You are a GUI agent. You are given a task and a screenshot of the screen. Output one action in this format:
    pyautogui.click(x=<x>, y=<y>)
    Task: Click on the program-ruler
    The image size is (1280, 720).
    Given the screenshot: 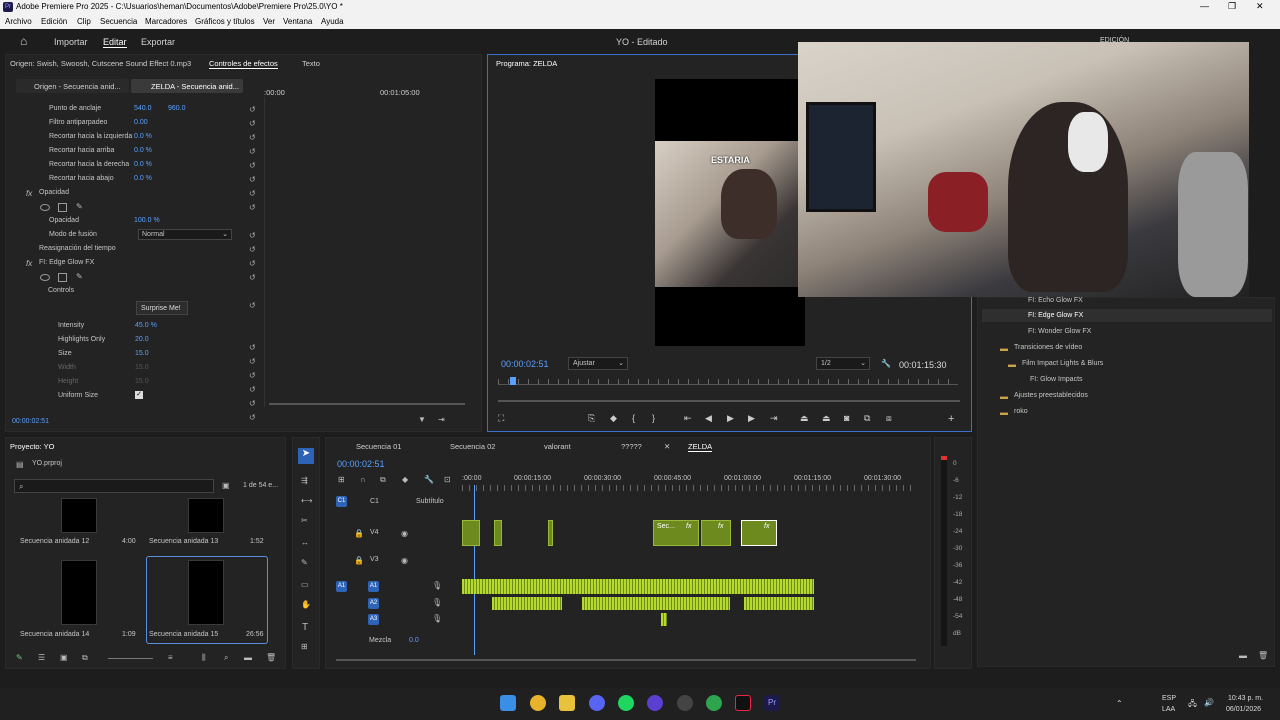 What is the action you would take?
    pyautogui.click(x=728, y=382)
    